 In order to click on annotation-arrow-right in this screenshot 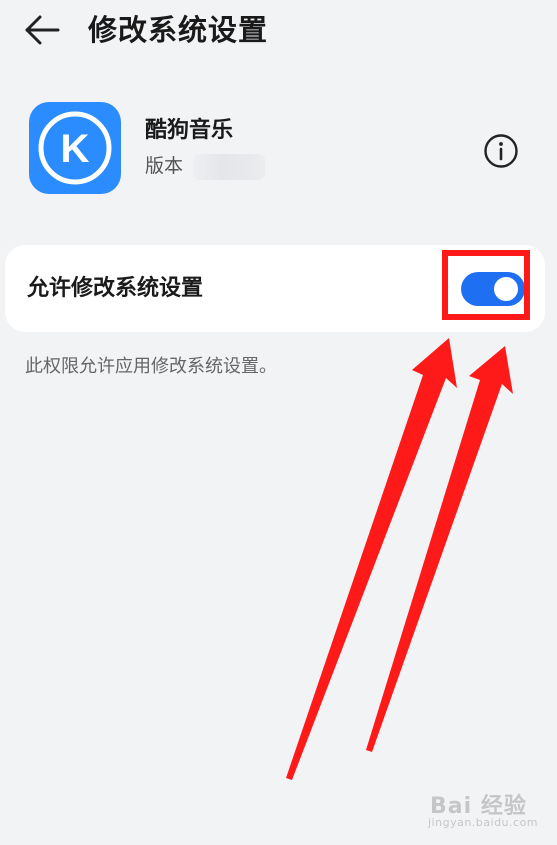, I will do `click(439, 549)`.